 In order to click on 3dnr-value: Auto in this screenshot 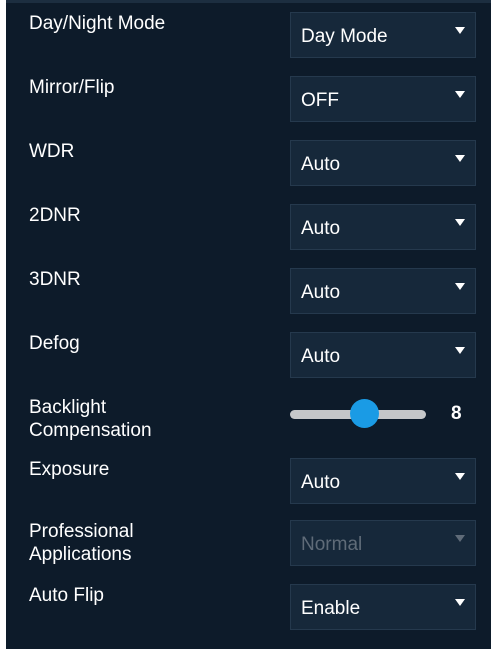, I will do `click(321, 292)`.